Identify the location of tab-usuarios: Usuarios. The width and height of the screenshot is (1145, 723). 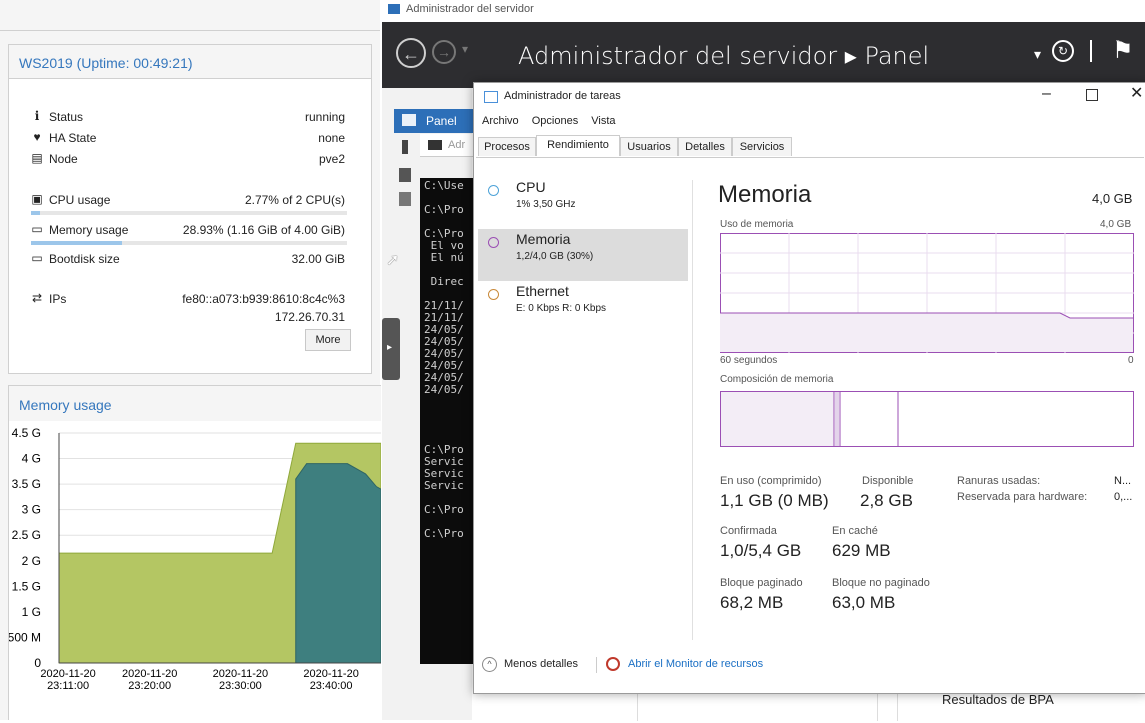
(649, 146).